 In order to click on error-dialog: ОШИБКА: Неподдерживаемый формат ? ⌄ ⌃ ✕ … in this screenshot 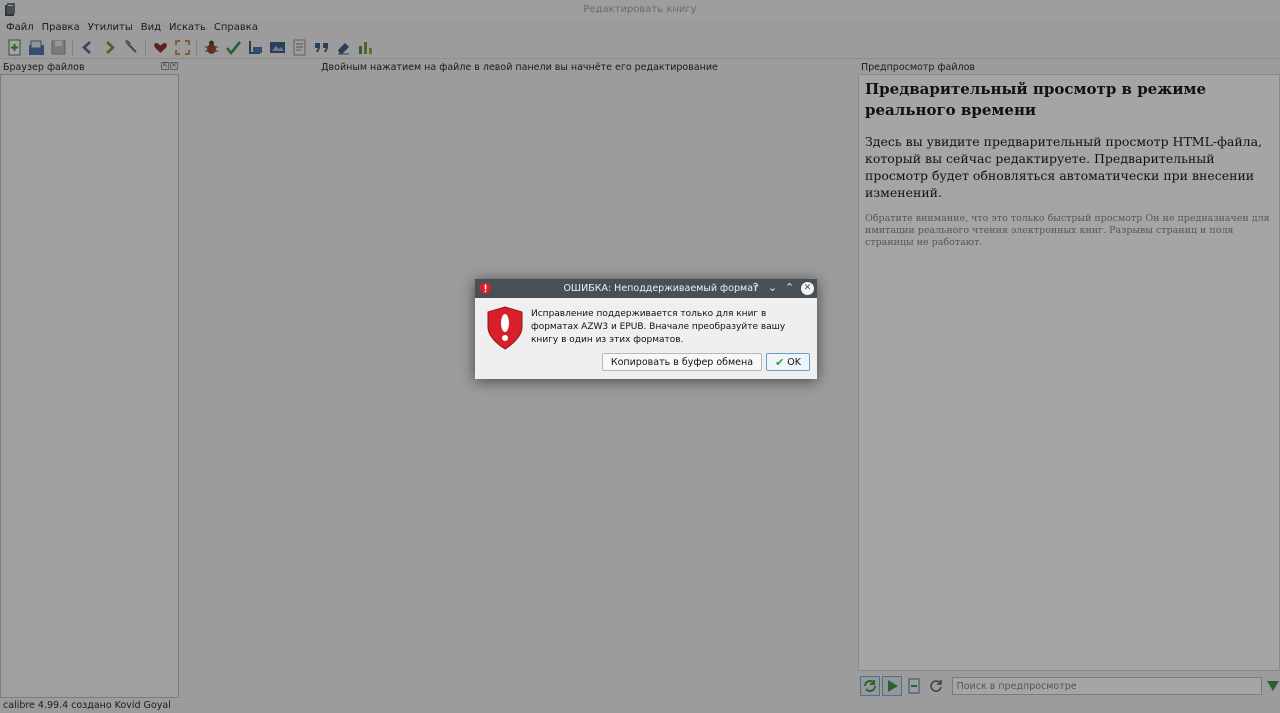, I will do `click(646, 329)`.